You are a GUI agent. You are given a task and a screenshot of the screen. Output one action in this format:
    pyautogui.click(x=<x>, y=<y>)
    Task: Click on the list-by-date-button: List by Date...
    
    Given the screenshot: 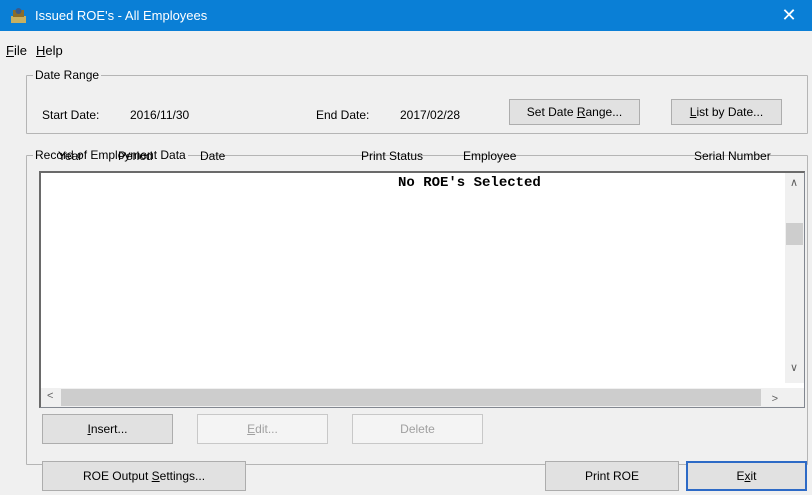 What is the action you would take?
    pyautogui.click(x=726, y=112)
    